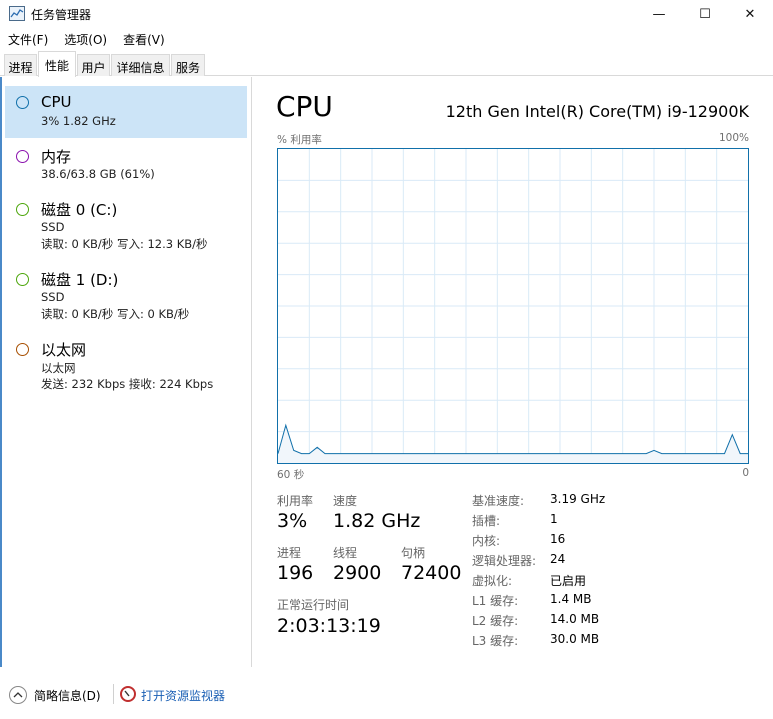  Describe the element at coordinates (126, 166) in the screenshot. I see `resource-memory: 内存 38.6/63.8 GB (61%)` at that location.